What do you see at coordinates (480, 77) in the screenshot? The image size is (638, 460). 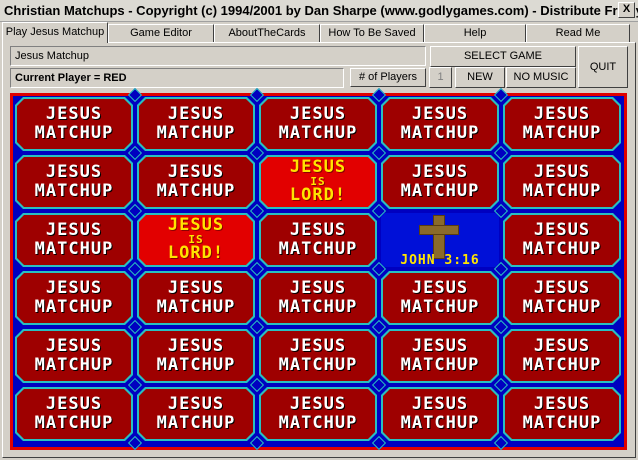 I see `new-button: NEW` at bounding box center [480, 77].